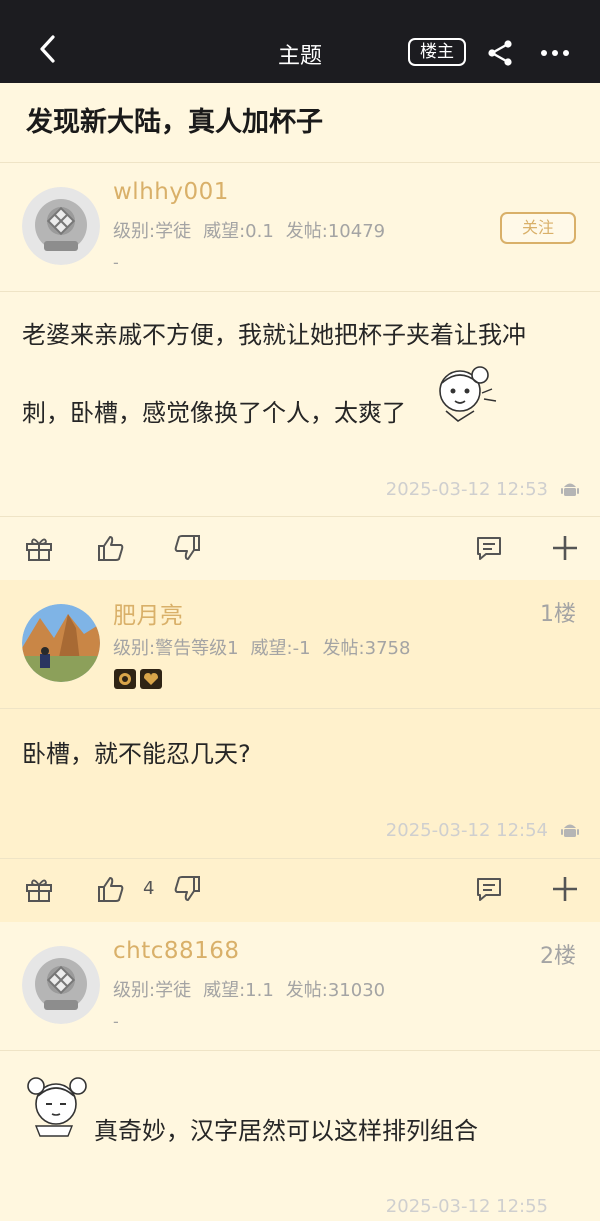 This screenshot has width=600, height=1221. What do you see at coordinates (501, 53) in the screenshot?
I see `share-icon` at bounding box center [501, 53].